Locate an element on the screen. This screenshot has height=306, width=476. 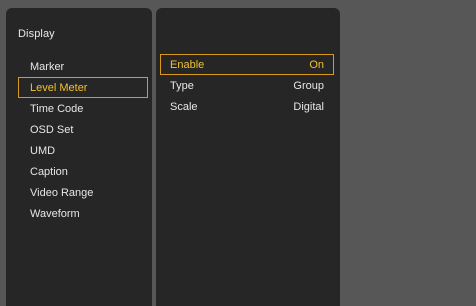
setting-row-scale: Scale Digital is located at coordinates (247, 106).